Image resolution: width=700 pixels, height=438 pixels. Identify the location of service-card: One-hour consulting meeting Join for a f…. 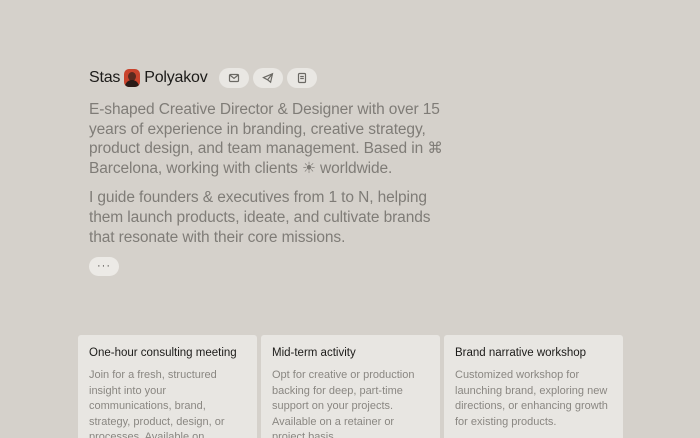
(167, 386).